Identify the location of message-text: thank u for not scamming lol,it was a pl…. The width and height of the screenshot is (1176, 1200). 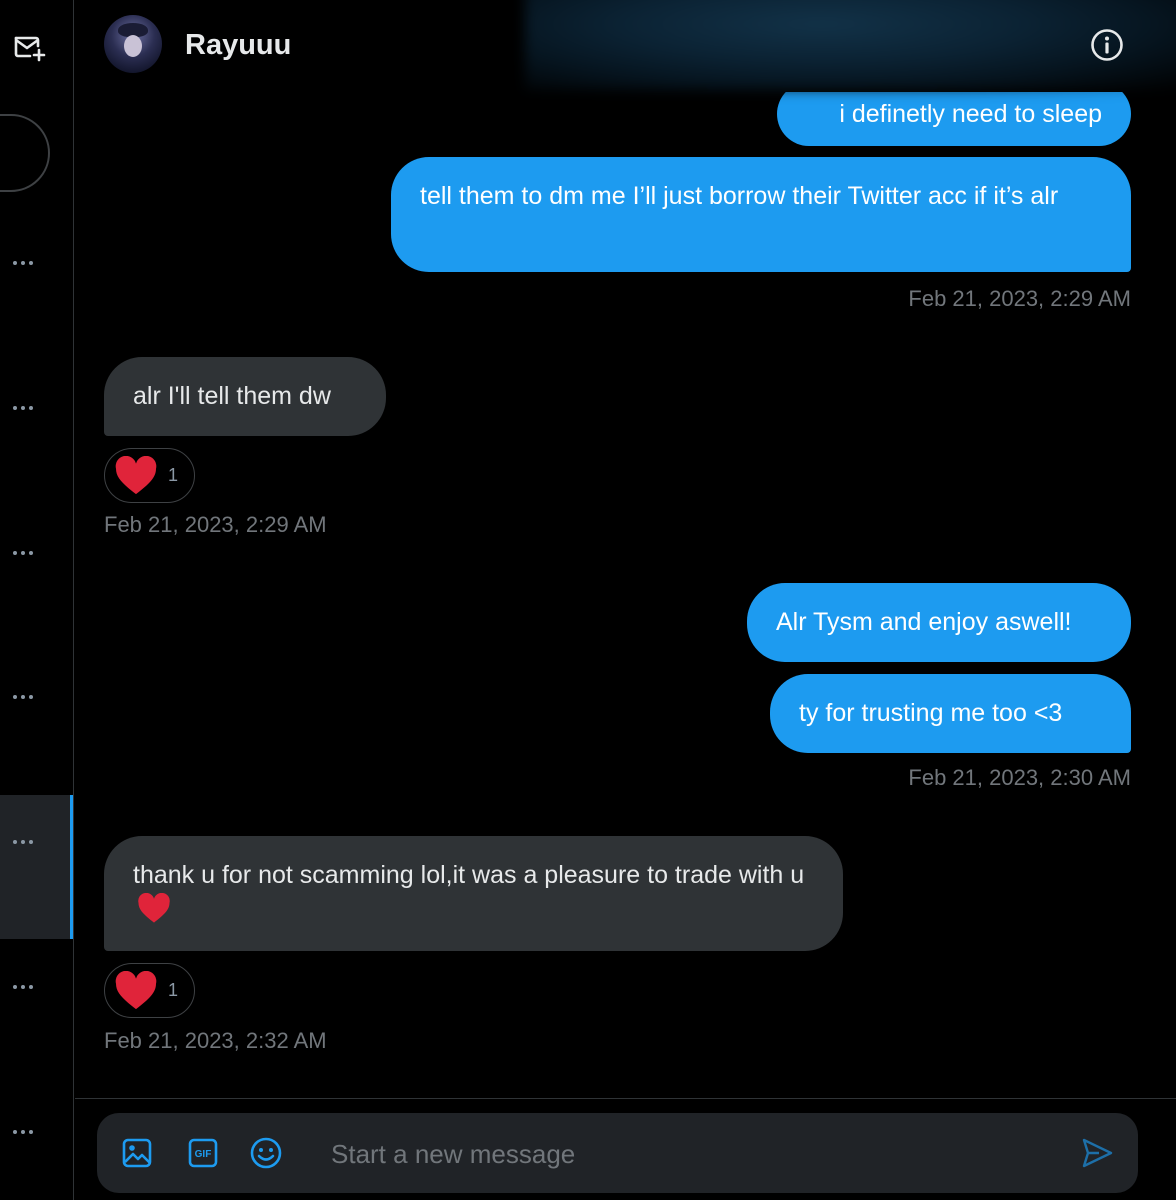
(469, 875).